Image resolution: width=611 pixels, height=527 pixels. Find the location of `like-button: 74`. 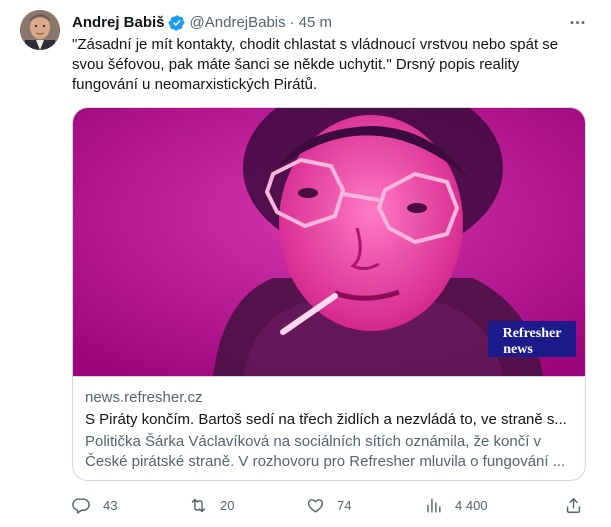

like-button: 74 is located at coordinates (328, 505).